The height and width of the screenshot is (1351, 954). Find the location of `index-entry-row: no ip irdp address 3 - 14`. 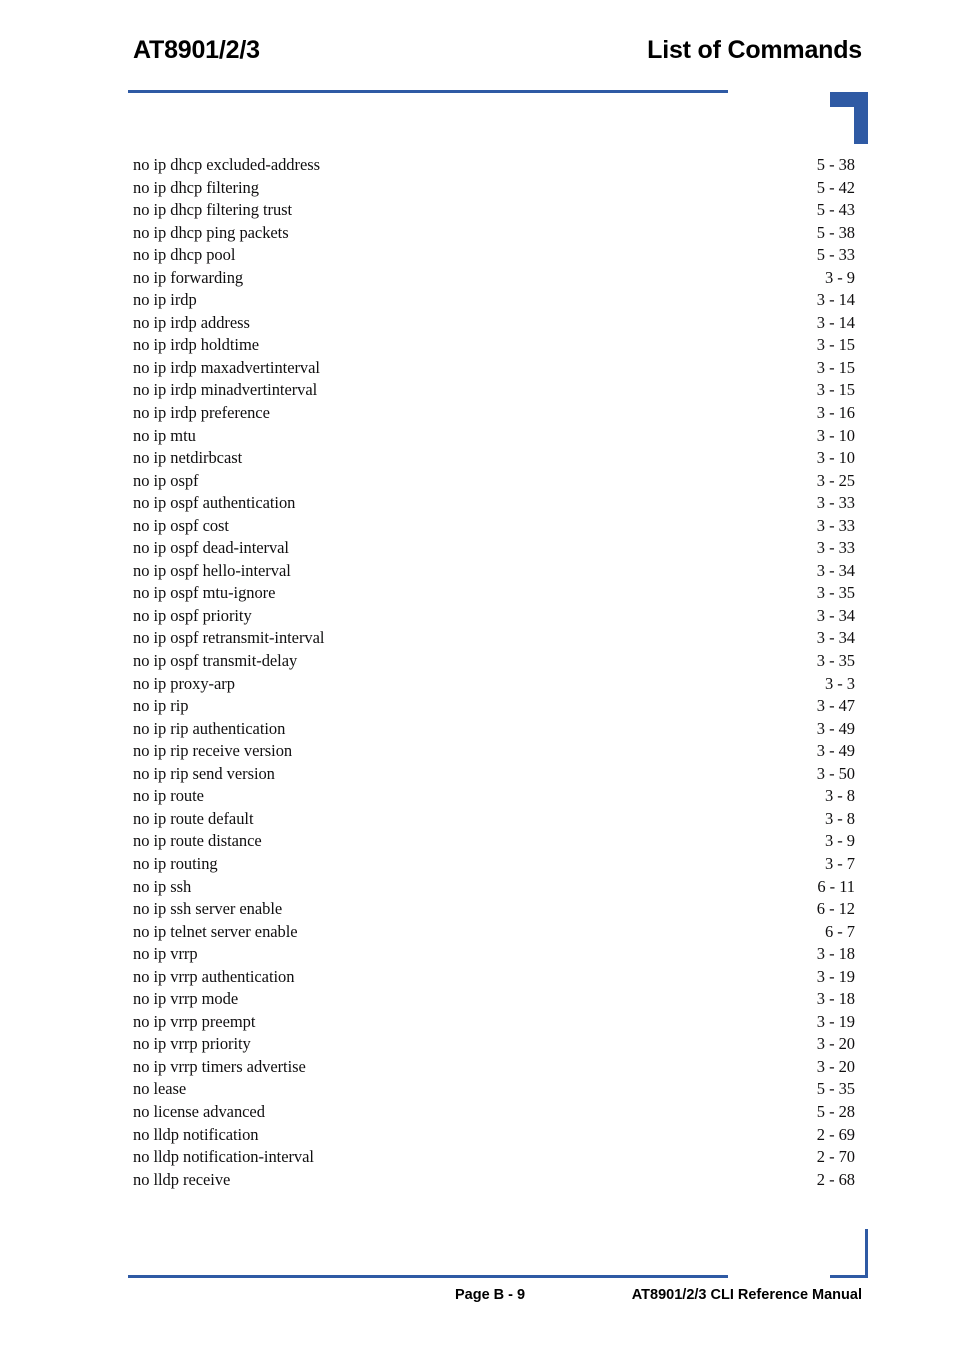

index-entry-row: no ip irdp address 3 - 14 is located at coordinates (494, 323).